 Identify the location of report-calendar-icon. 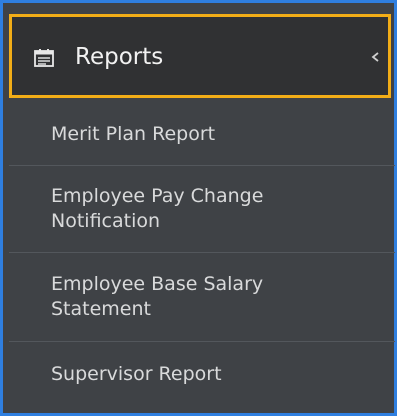
(44, 58).